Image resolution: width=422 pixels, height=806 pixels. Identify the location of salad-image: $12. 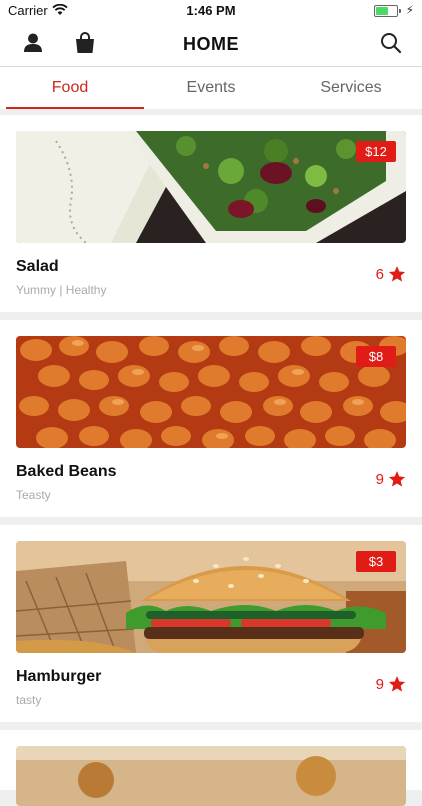
(211, 187).